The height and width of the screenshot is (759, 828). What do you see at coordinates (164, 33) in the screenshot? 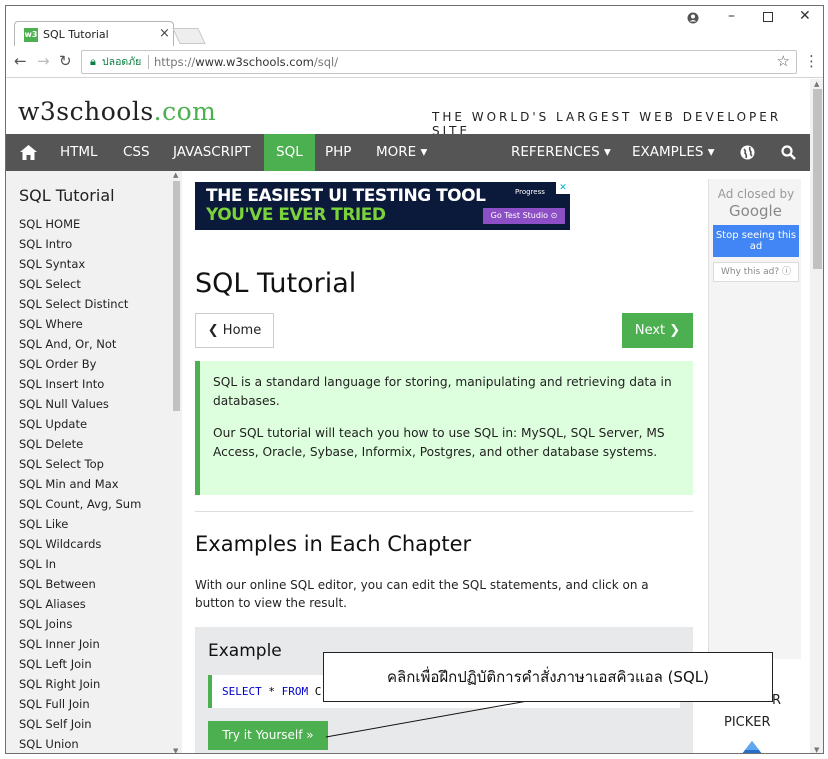
I see `tab-close-icon: ×` at bounding box center [164, 33].